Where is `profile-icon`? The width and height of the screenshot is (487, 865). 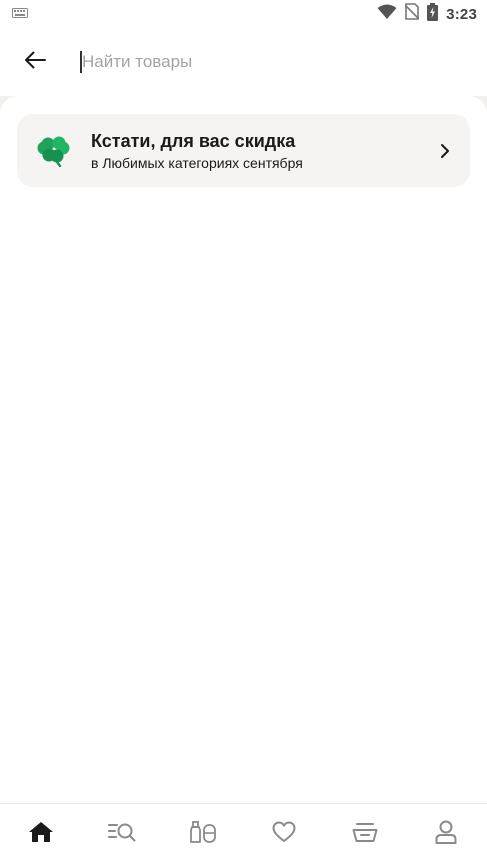 profile-icon is located at coordinates (446, 834).